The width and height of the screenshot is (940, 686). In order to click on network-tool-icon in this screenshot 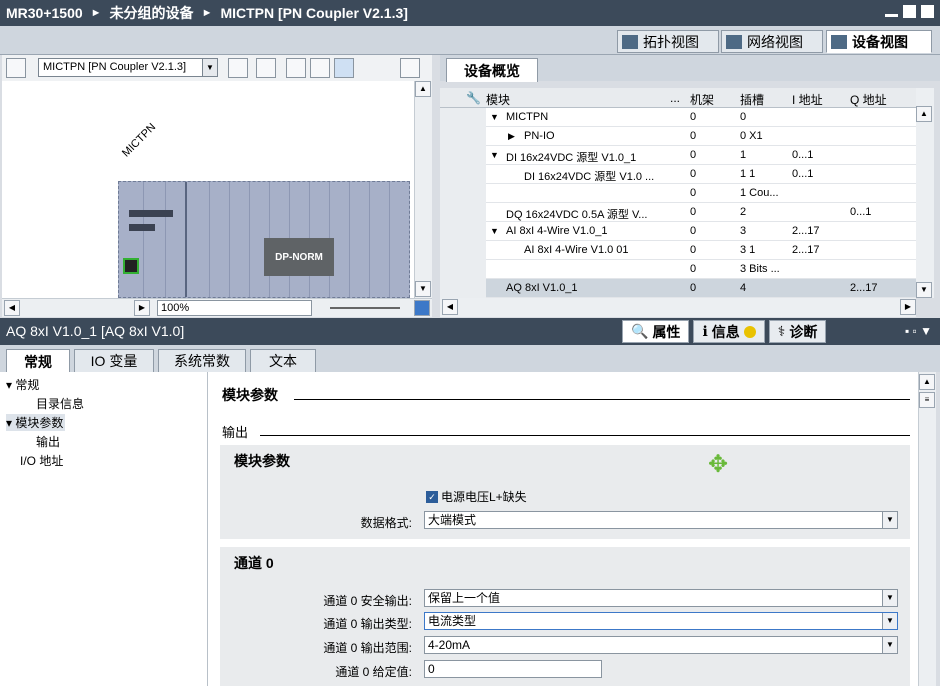, I will do `click(16, 68)`.